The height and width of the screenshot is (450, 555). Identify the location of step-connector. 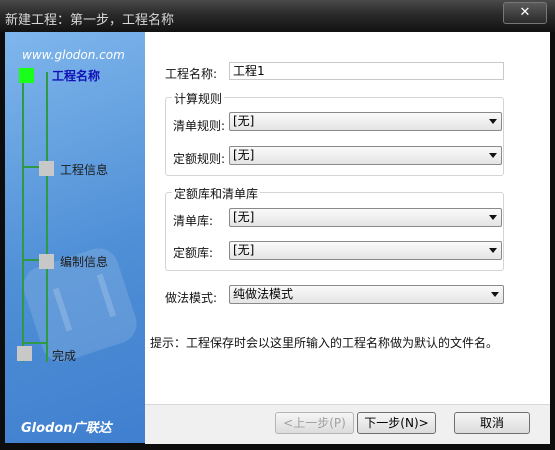
(35, 343).